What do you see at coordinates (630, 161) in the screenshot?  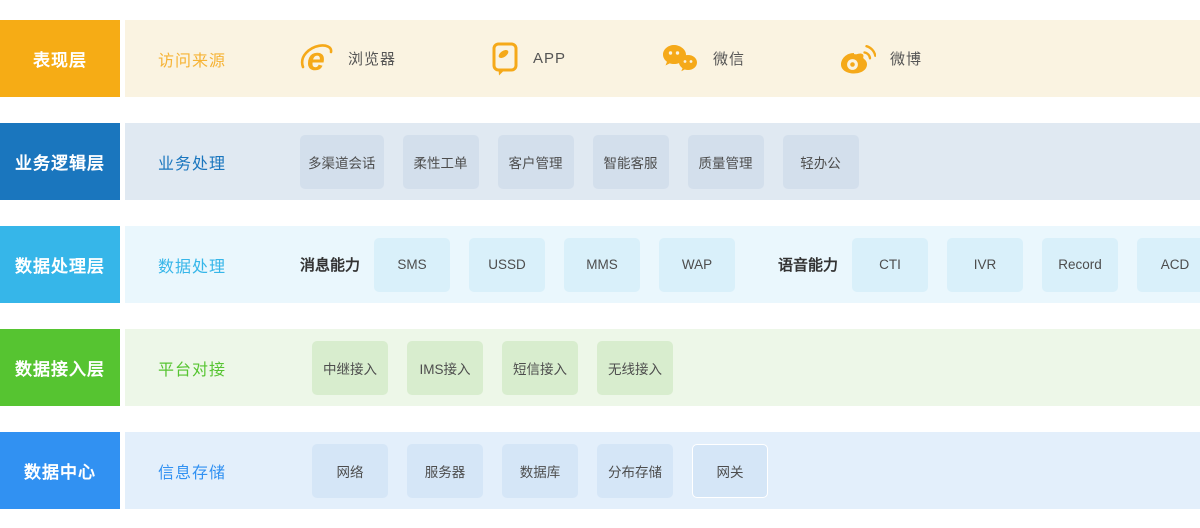 I see `capability-chip: 智能客服` at bounding box center [630, 161].